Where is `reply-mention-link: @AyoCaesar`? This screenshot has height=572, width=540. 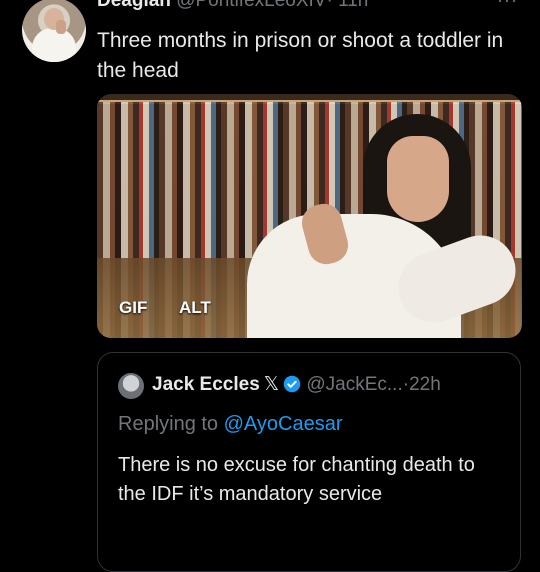
reply-mention-link: @AyoCaesar is located at coordinates (283, 424).